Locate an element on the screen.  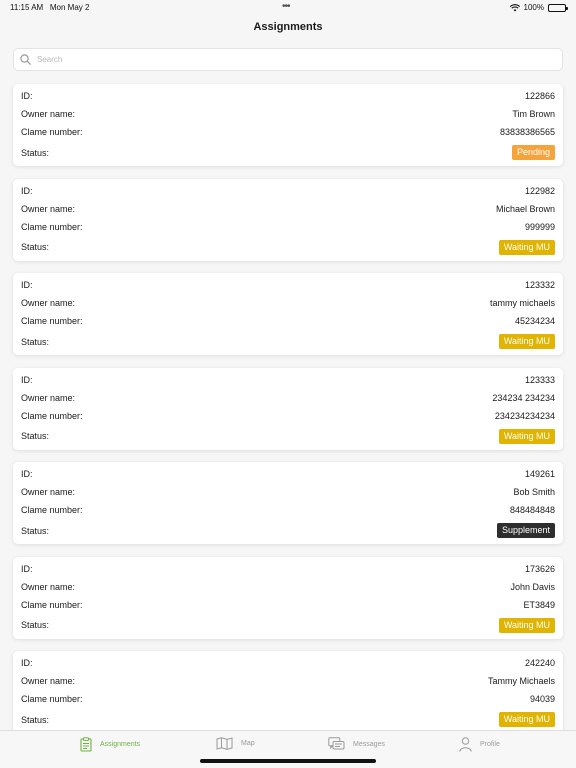
messages-icon is located at coordinates (336, 743).